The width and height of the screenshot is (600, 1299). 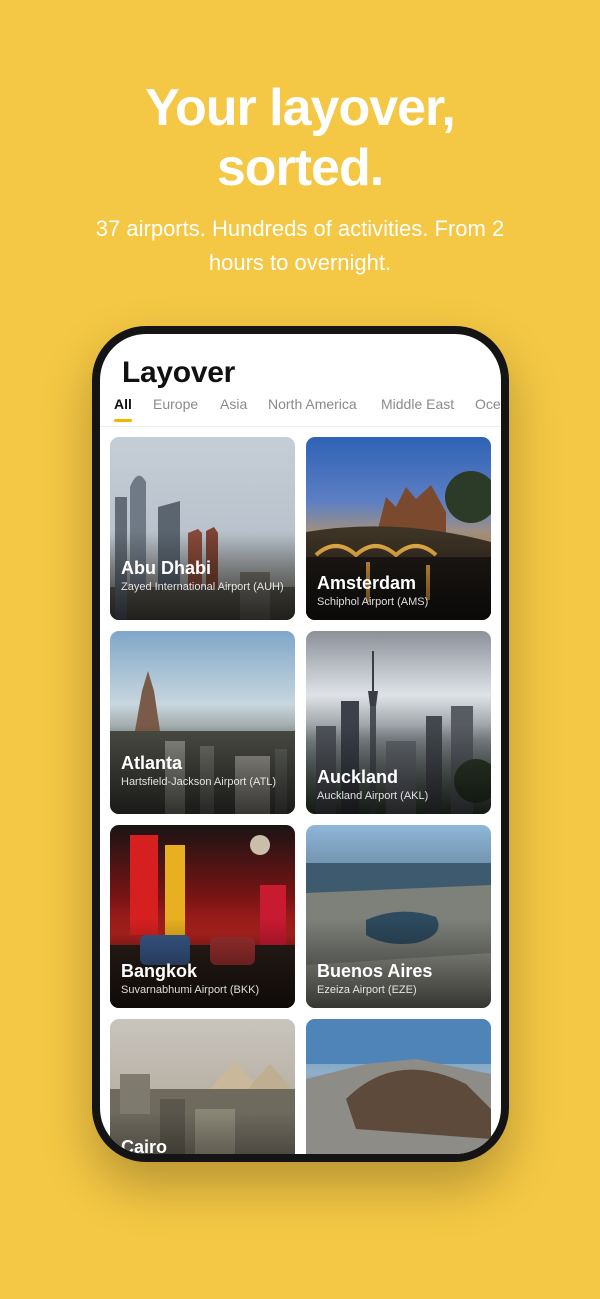 I want to click on city-card-cairo: Cairo, so click(x=202, y=1086).